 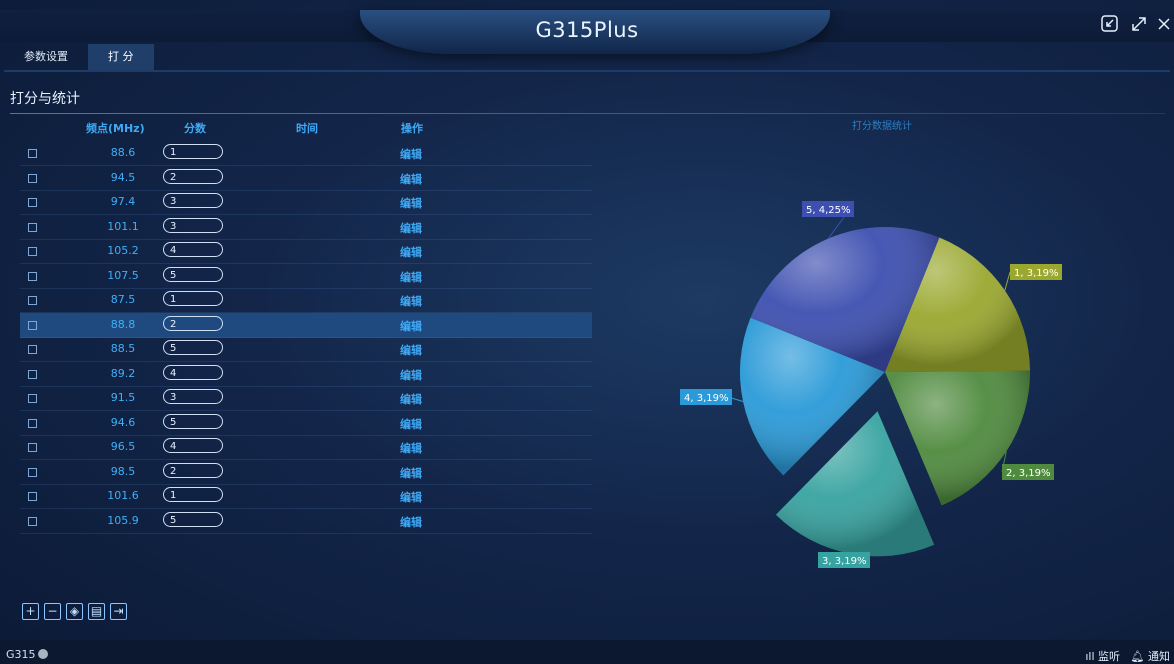 I want to click on tab-params: 参数设置, so click(x=46, y=57).